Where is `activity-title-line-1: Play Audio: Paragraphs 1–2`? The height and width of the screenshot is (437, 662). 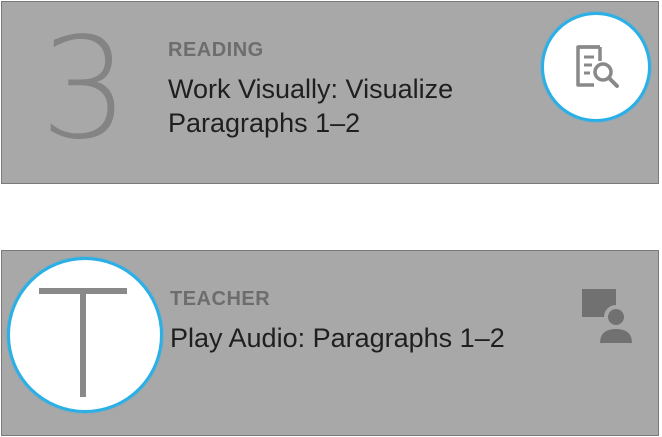 activity-title-line-1: Play Audio: Paragraphs 1–2 is located at coordinates (337, 338).